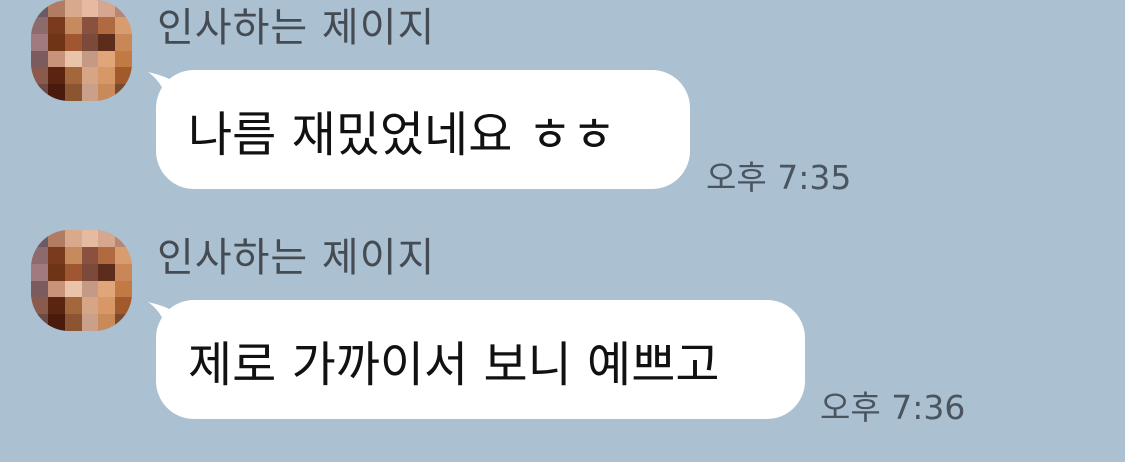  Describe the element at coordinates (402, 134) in the screenshot. I see `message-text: 나름 재밌었네요 ㅎㅎ` at that location.